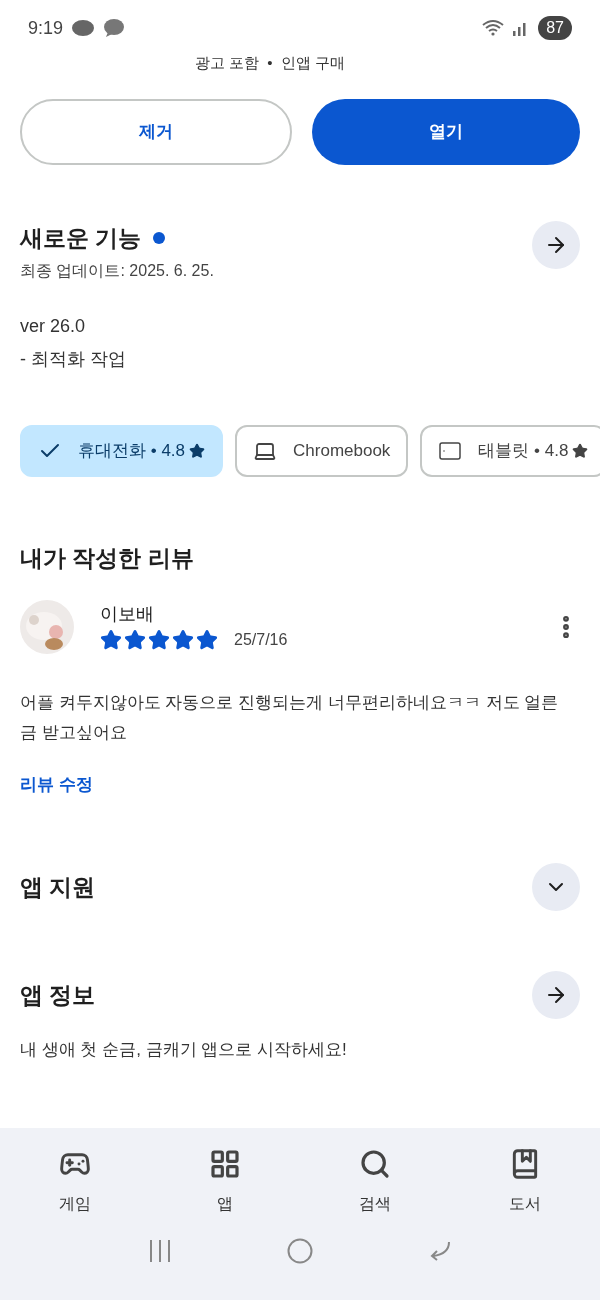 This screenshot has height=1300, width=600. Describe the element at coordinates (322, 451) in the screenshot. I see `device-chip: Chromebook` at that location.